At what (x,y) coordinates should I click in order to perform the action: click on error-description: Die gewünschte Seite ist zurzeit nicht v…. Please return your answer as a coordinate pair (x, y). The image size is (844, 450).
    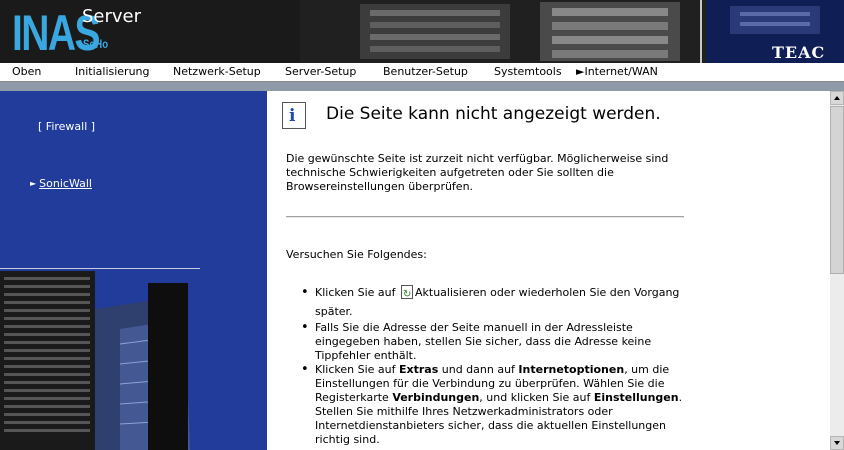
    Looking at the image, I should click on (477, 172).